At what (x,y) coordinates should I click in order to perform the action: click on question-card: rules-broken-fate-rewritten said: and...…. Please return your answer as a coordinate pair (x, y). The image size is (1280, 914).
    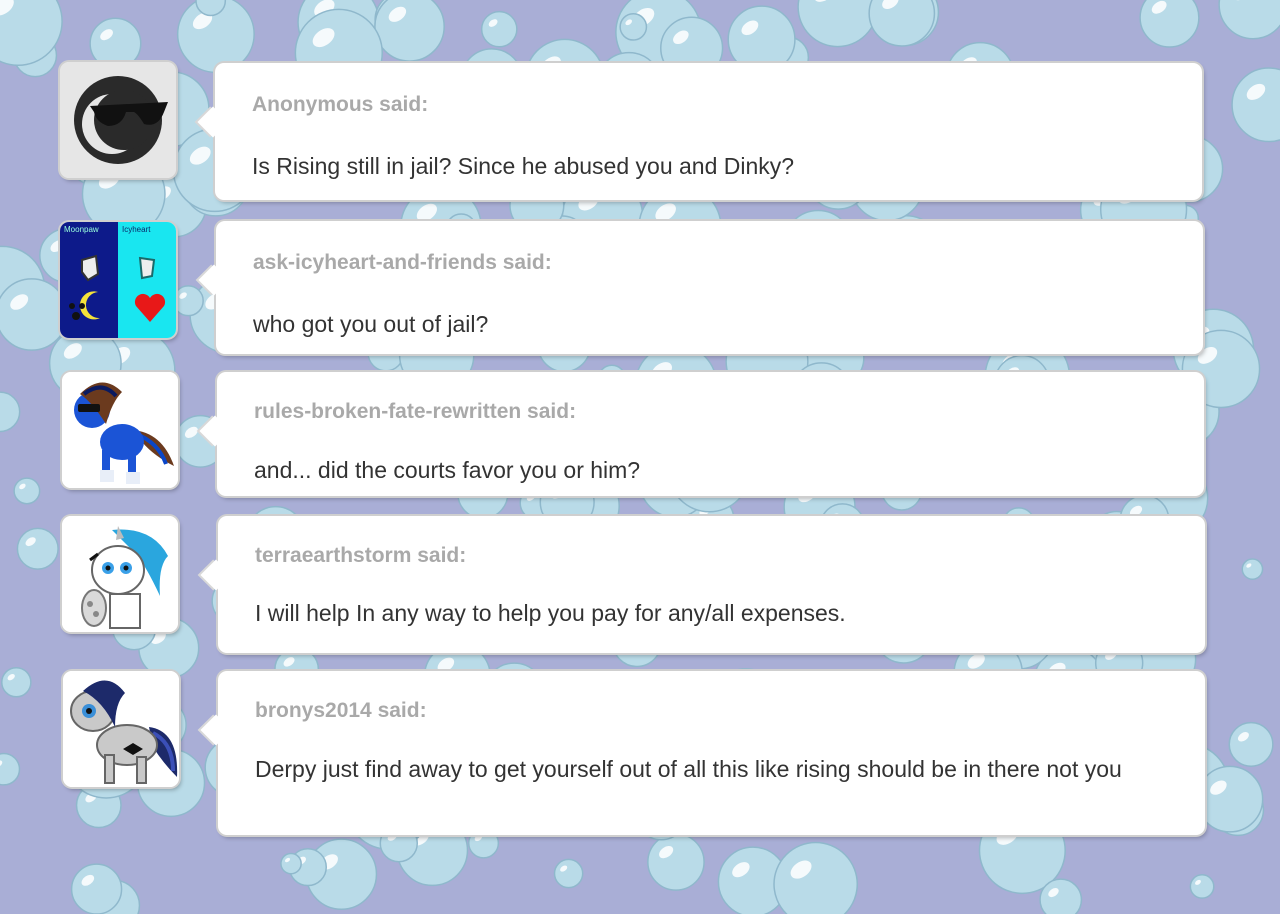
    Looking at the image, I should click on (710, 434).